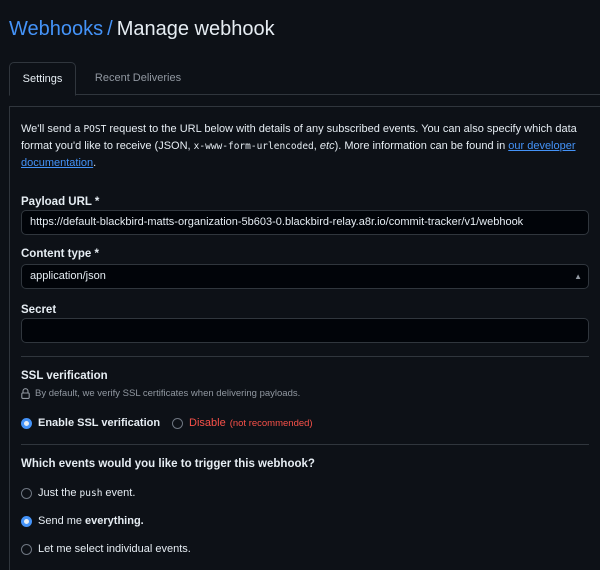  I want to click on event-push-radio, so click(26, 493).